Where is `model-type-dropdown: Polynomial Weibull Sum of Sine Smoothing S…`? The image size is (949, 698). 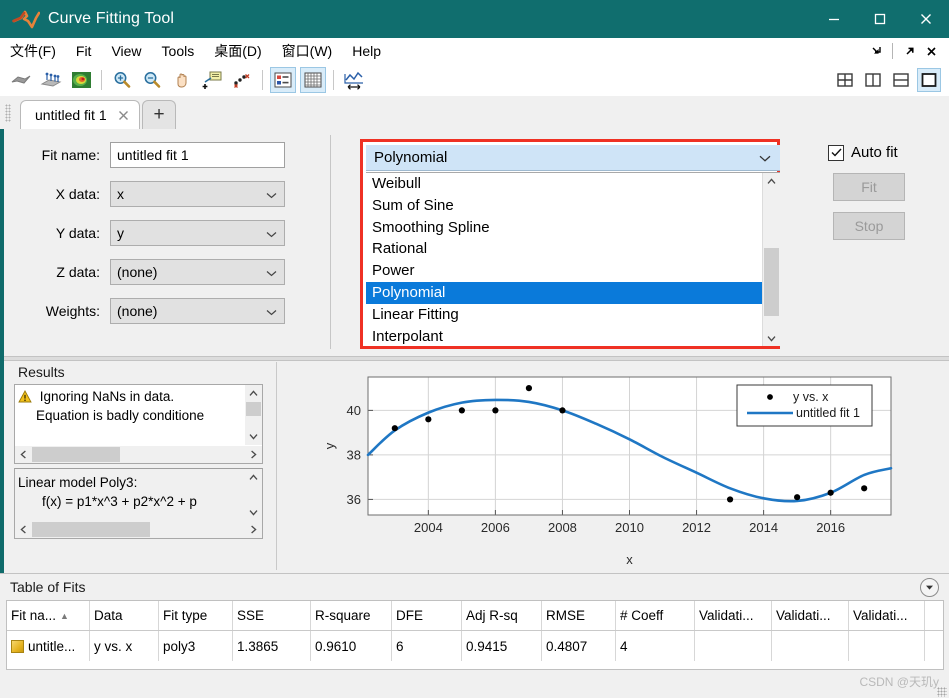
model-type-dropdown: Polynomial Weibull Sum of Sine Smoothing S… is located at coordinates (570, 244).